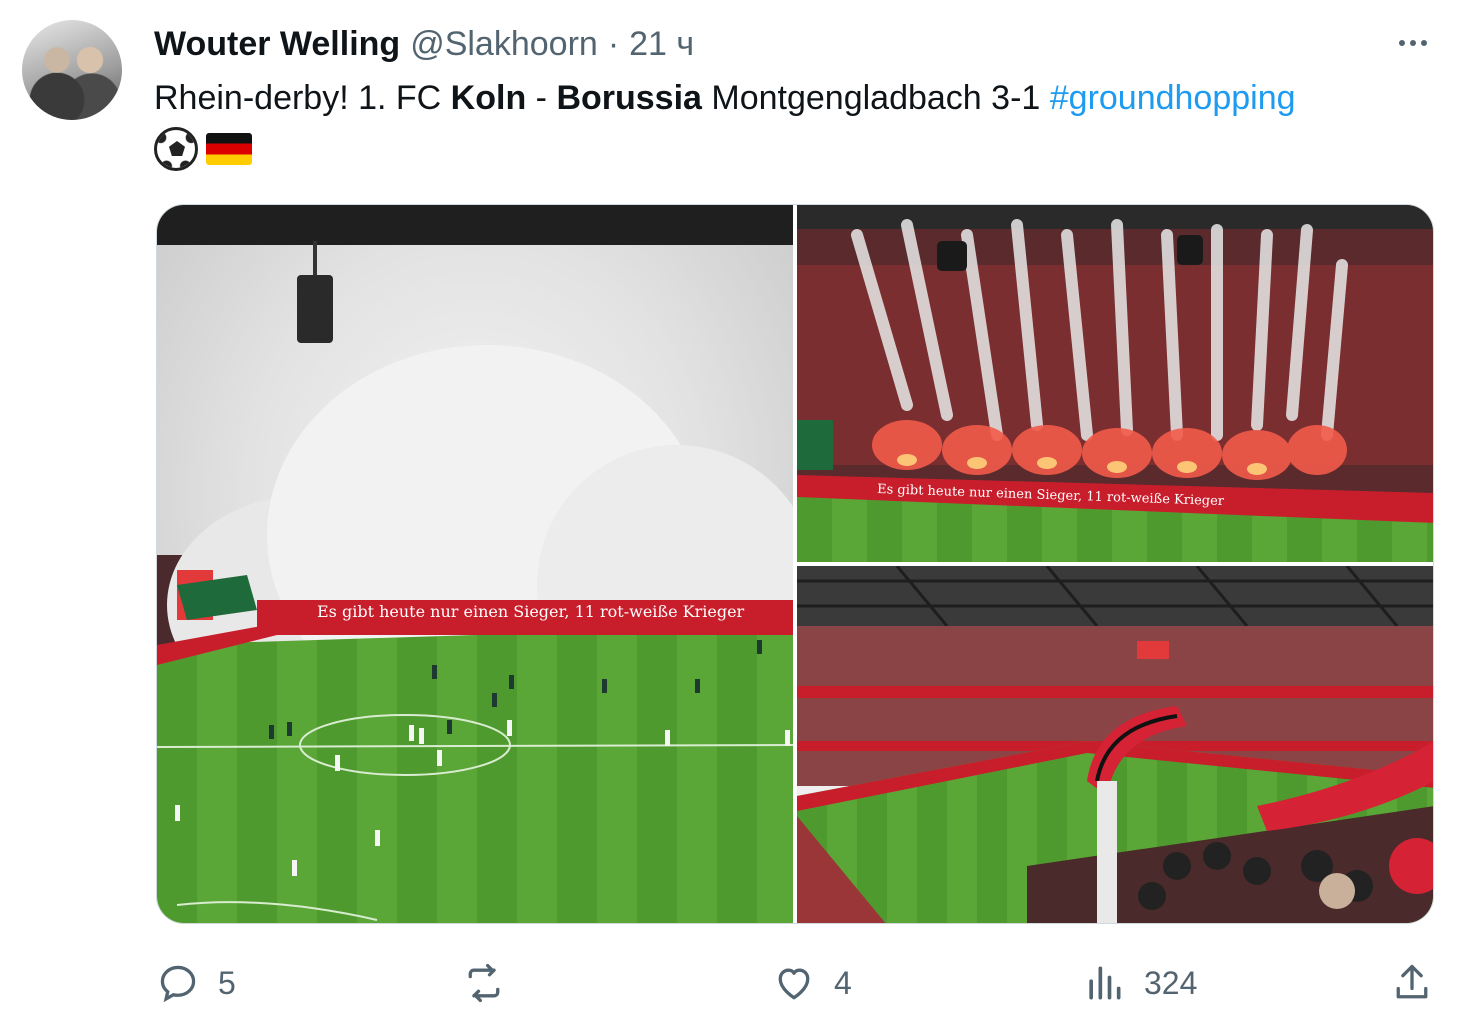 The image size is (1460, 1014). Describe the element at coordinates (504, 44) in the screenshot. I see `user-handle: @Slakhoorn` at that location.